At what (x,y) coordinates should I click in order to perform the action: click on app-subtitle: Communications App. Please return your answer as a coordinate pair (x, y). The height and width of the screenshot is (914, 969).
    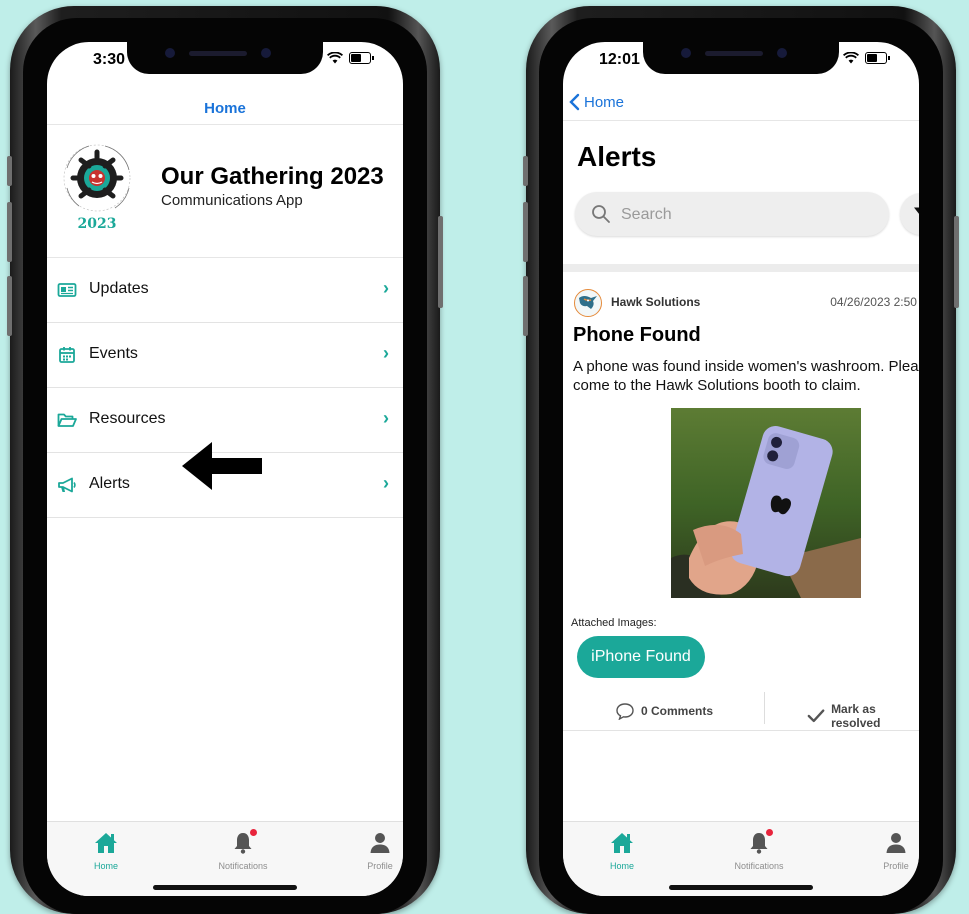
    Looking at the image, I should click on (232, 200).